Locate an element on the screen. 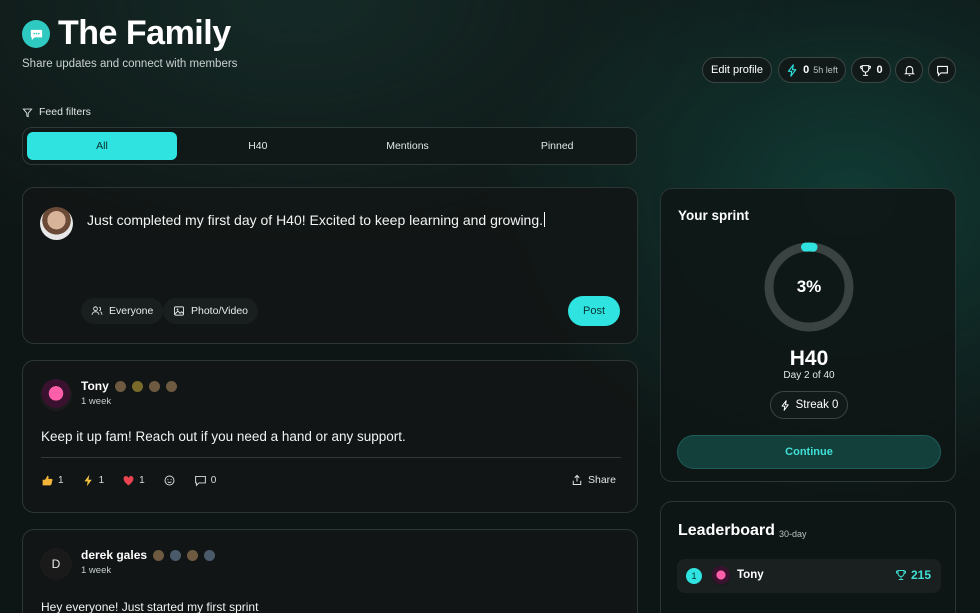 This screenshot has width=980, height=613. energy-value: 0 is located at coordinates (806, 70).